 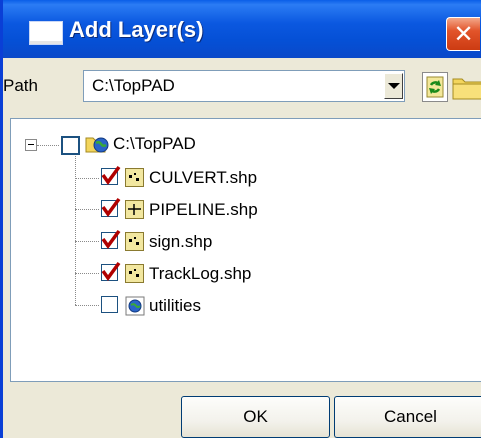 What do you see at coordinates (393, 86) in the screenshot?
I see `path-dropdown-button` at bounding box center [393, 86].